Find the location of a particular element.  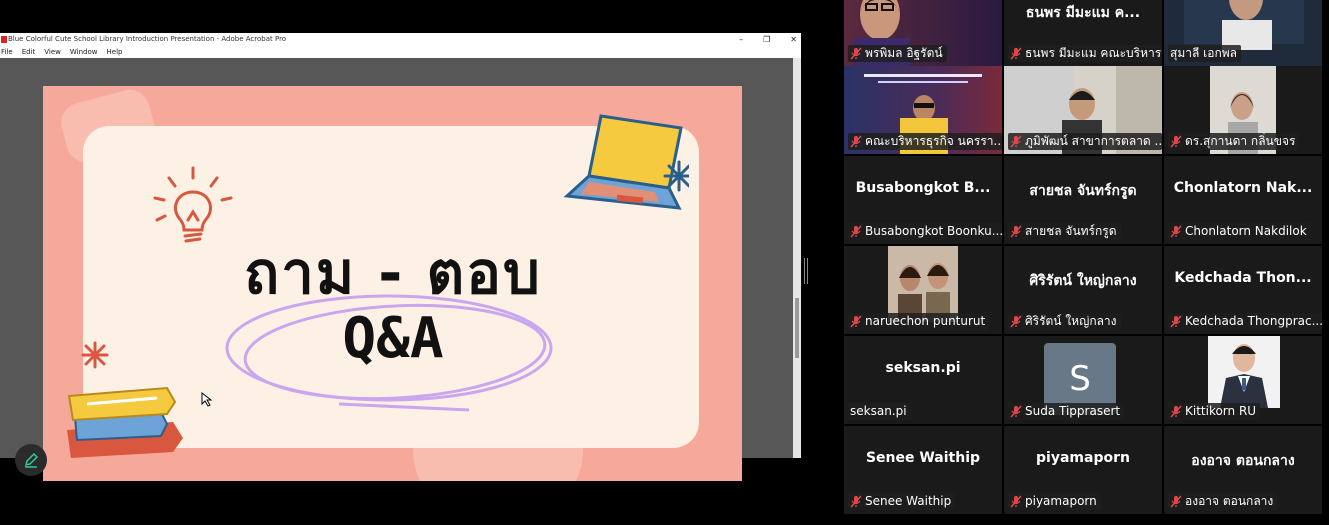

participant-tile: seksan.pi seksan.pi is located at coordinates (923, 380).